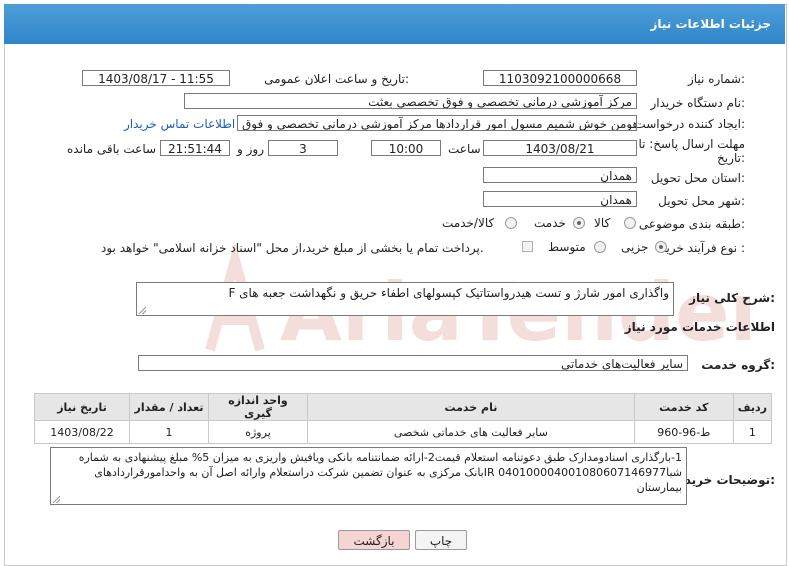 The width and height of the screenshot is (789, 566). Describe the element at coordinates (156, 78) in the screenshot. I see `announce-field: 1403/08/17 - 11:55` at that location.